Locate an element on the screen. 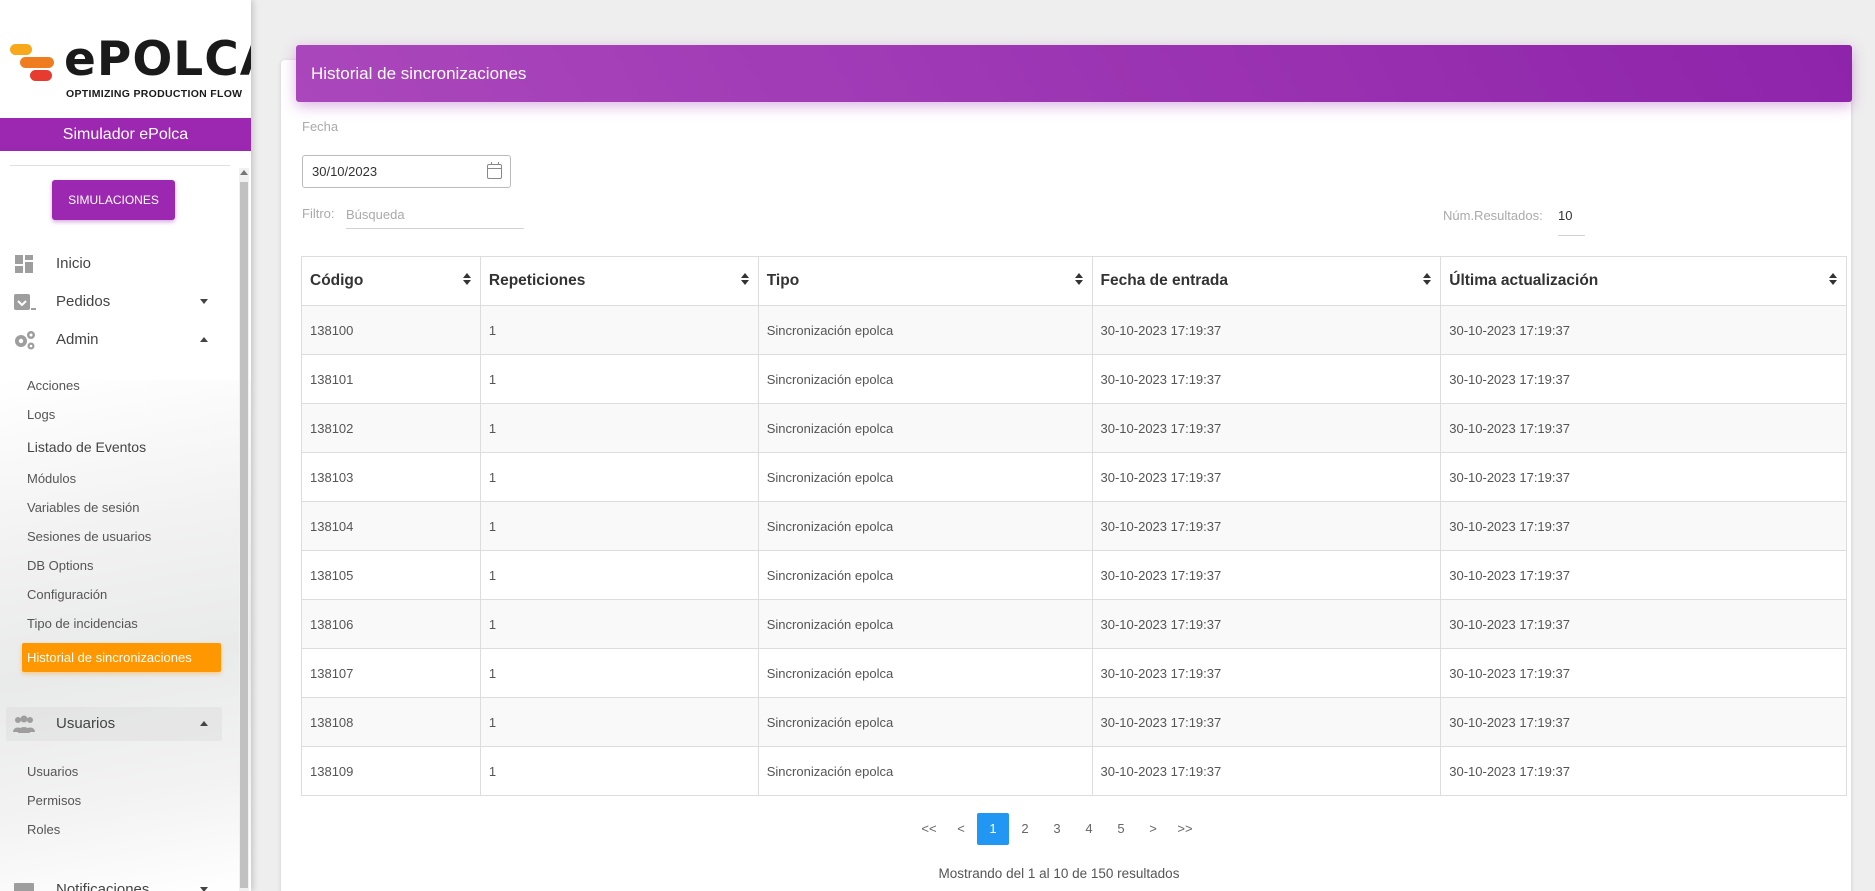 The image size is (1875, 891). sidebar-item-permisos: Permisos is located at coordinates (54, 801).